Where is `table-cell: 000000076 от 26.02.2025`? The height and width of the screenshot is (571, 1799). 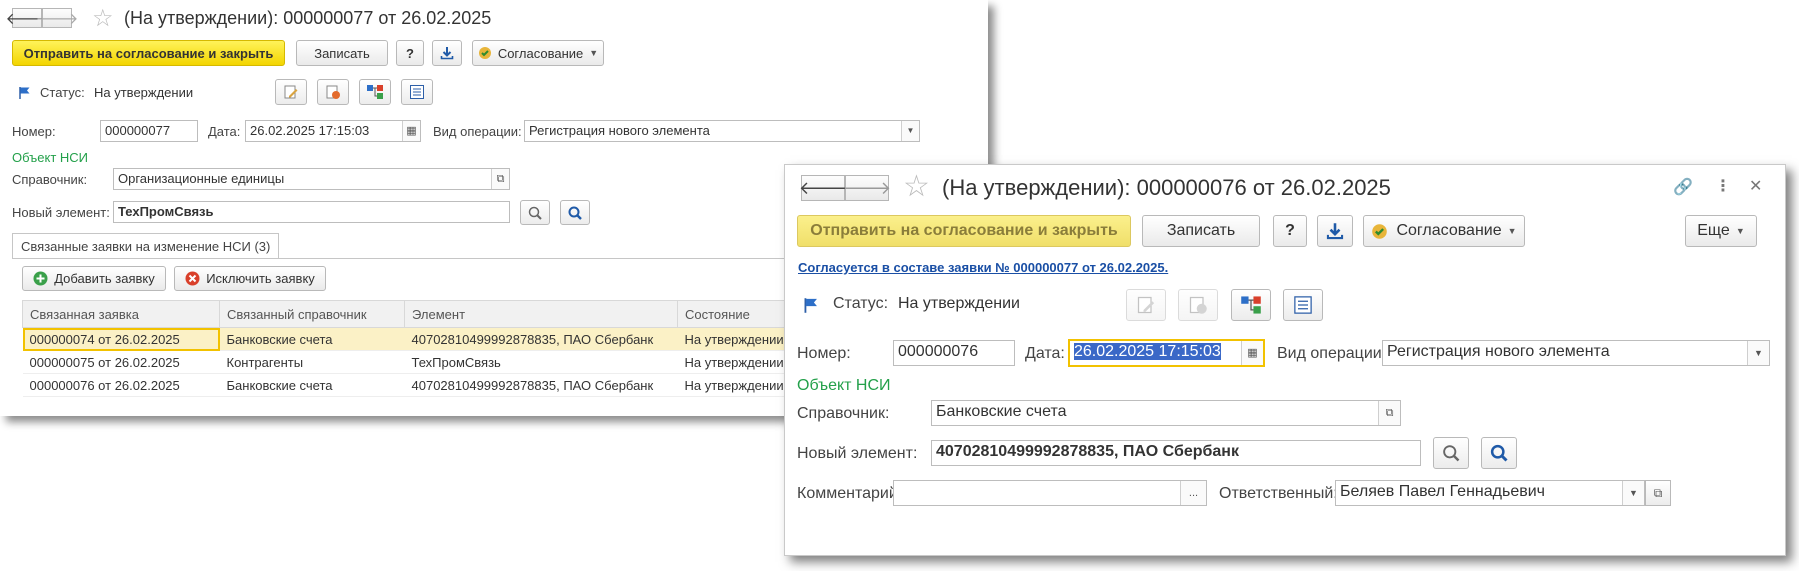 table-cell: 000000076 от 26.02.2025 is located at coordinates (121, 385).